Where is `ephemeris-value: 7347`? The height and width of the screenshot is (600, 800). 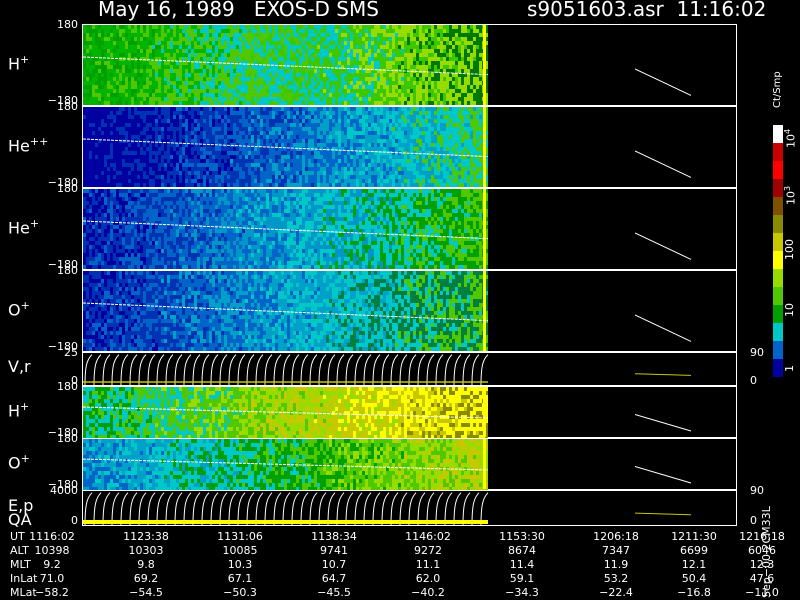 ephemeris-value: 7347 is located at coordinates (616, 550).